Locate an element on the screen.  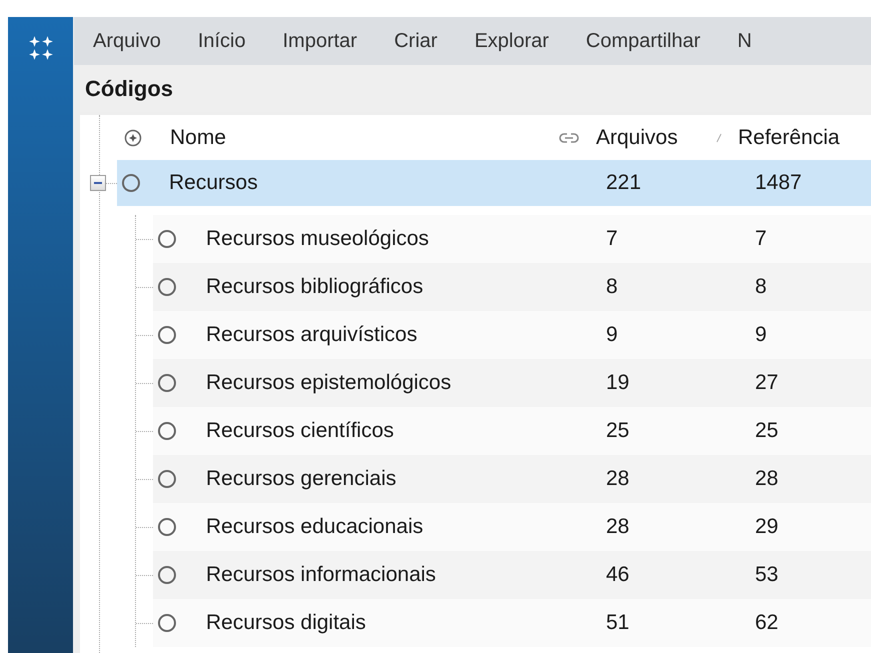
menu-item: Criar is located at coordinates (416, 41).